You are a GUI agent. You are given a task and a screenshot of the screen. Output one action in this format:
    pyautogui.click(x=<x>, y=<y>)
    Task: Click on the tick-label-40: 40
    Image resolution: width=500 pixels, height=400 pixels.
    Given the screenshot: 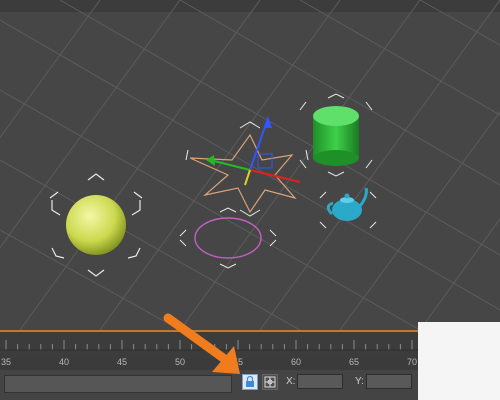 What is the action you would take?
    pyautogui.click(x=64, y=362)
    